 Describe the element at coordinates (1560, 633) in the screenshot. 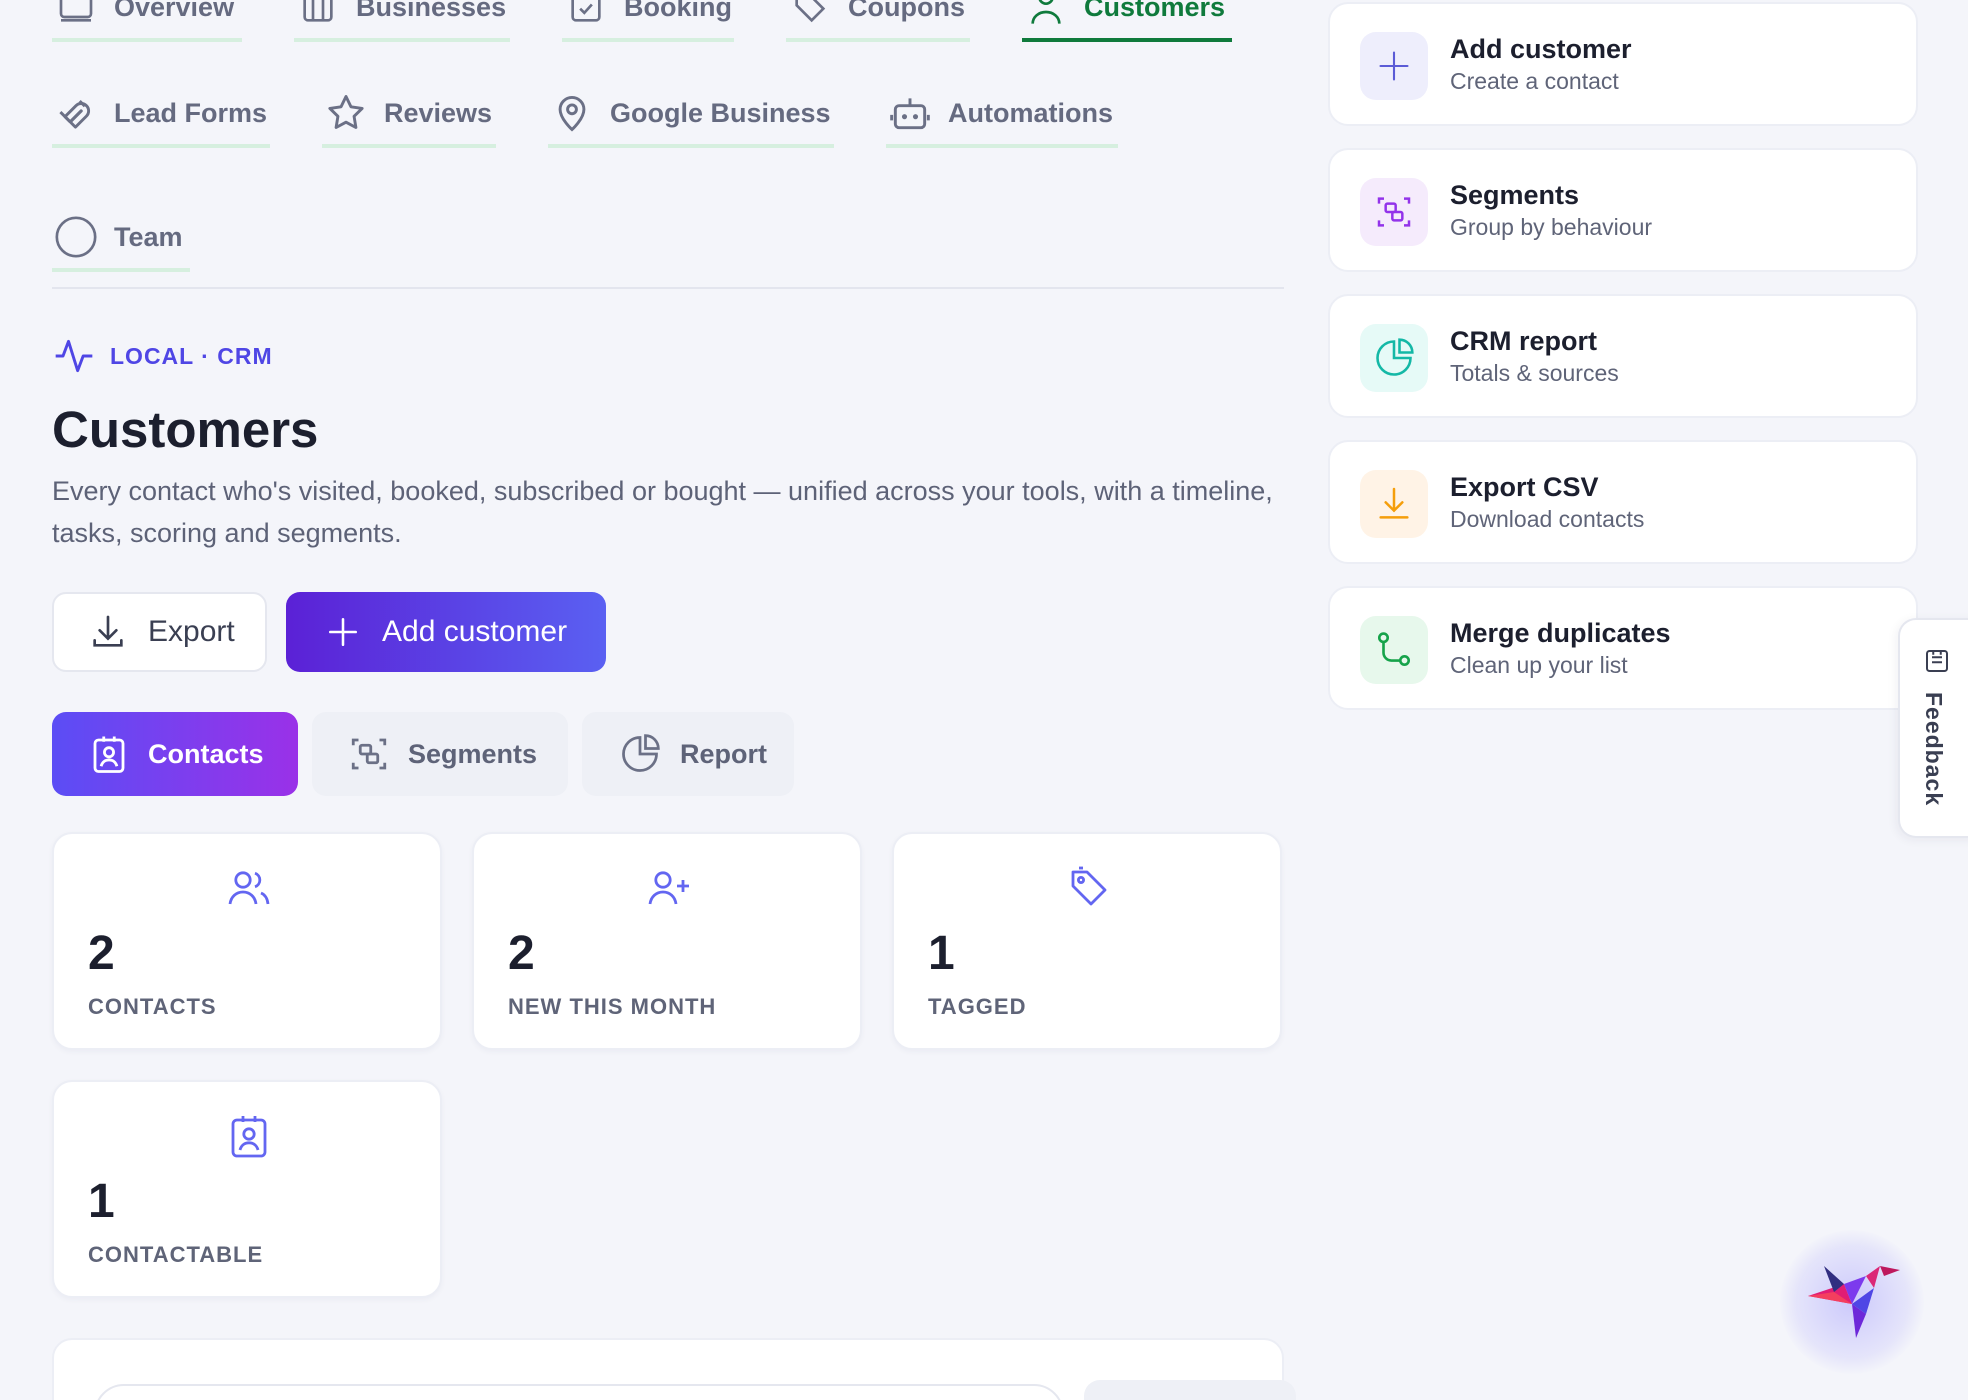

I see `quick-action-title: Merge duplicates` at that location.